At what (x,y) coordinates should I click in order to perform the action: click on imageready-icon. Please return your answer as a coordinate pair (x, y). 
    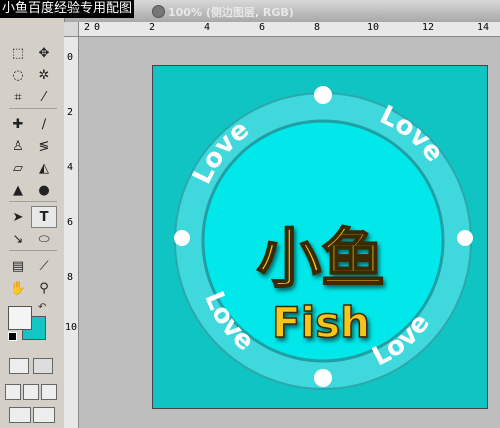
    Looking at the image, I should click on (44, 415).